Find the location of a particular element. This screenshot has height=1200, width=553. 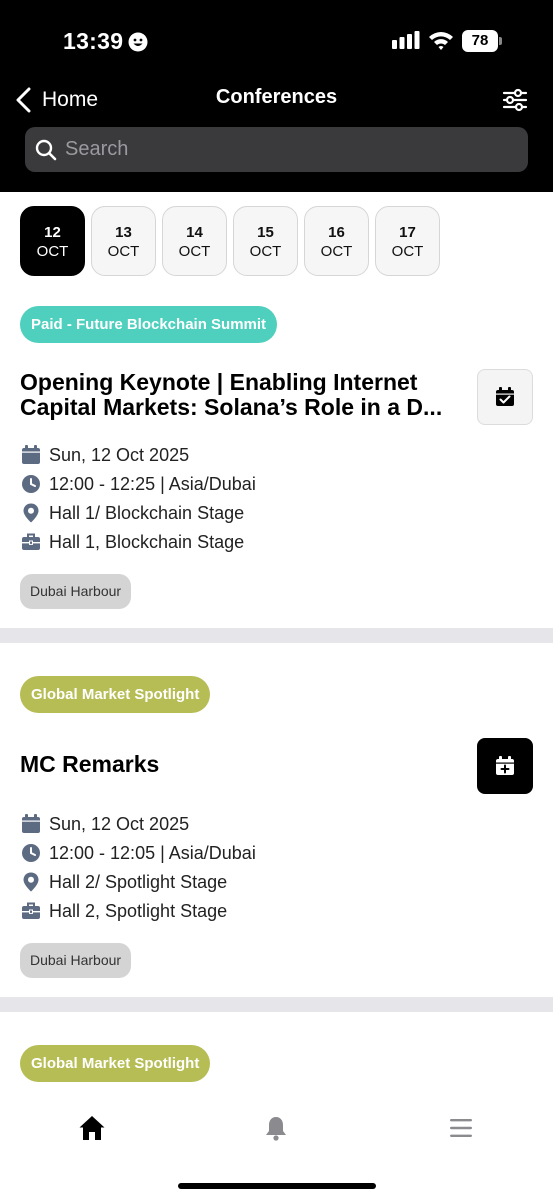

date-day: 15 is located at coordinates (265, 232).